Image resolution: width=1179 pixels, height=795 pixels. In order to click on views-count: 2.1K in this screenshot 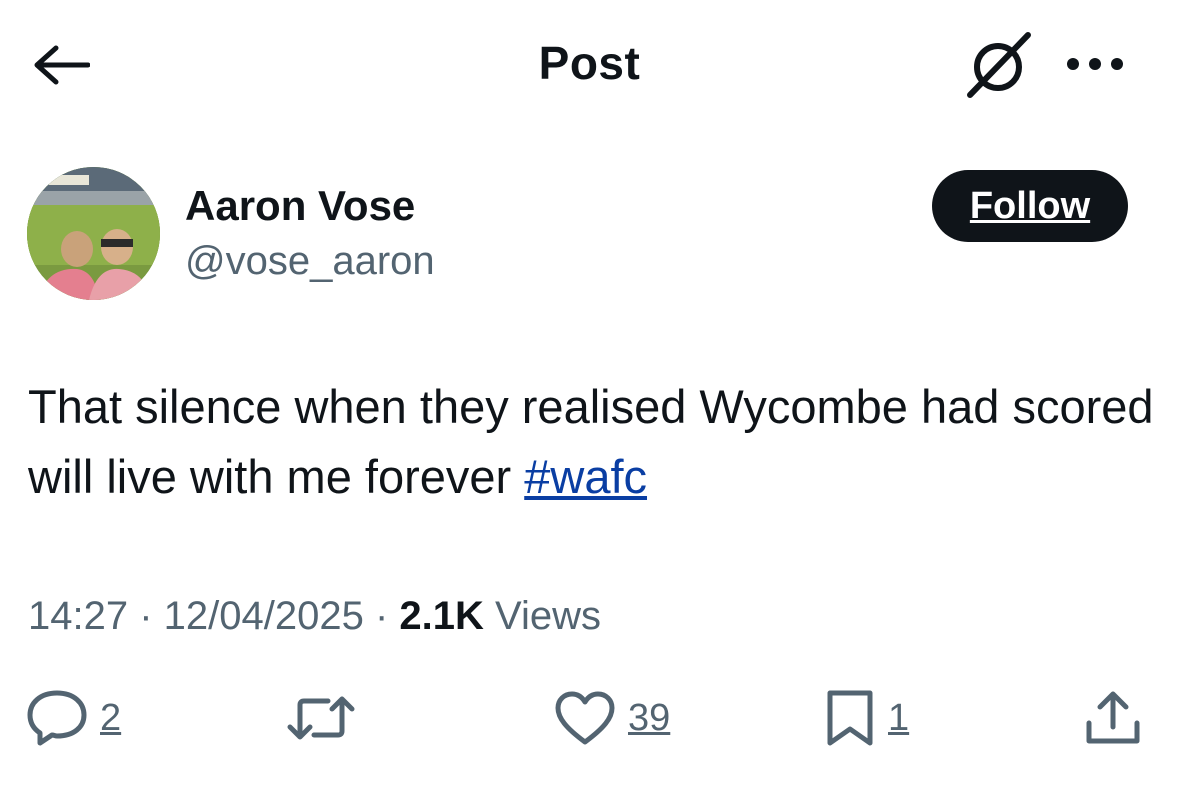, I will do `click(441, 616)`.